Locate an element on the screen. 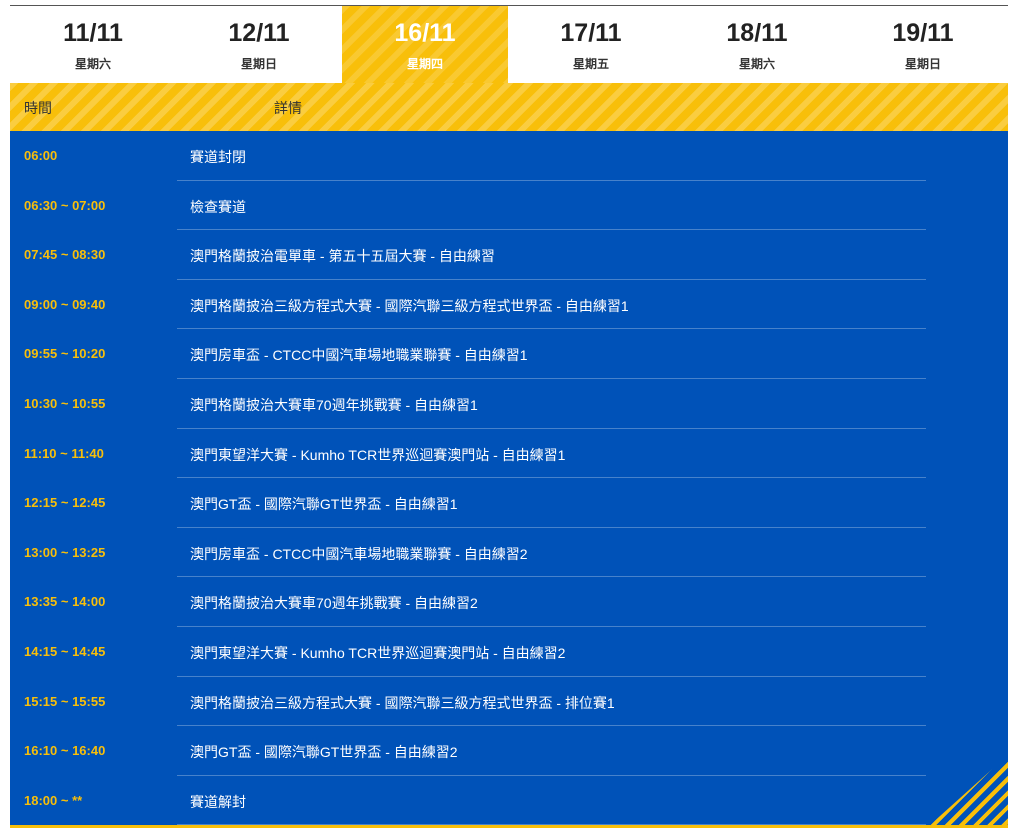 The height and width of the screenshot is (836, 1020). row-detail: 澳門GT盃 - 國際汽聯GT世界盃 - 自由練習2 is located at coordinates (324, 752).